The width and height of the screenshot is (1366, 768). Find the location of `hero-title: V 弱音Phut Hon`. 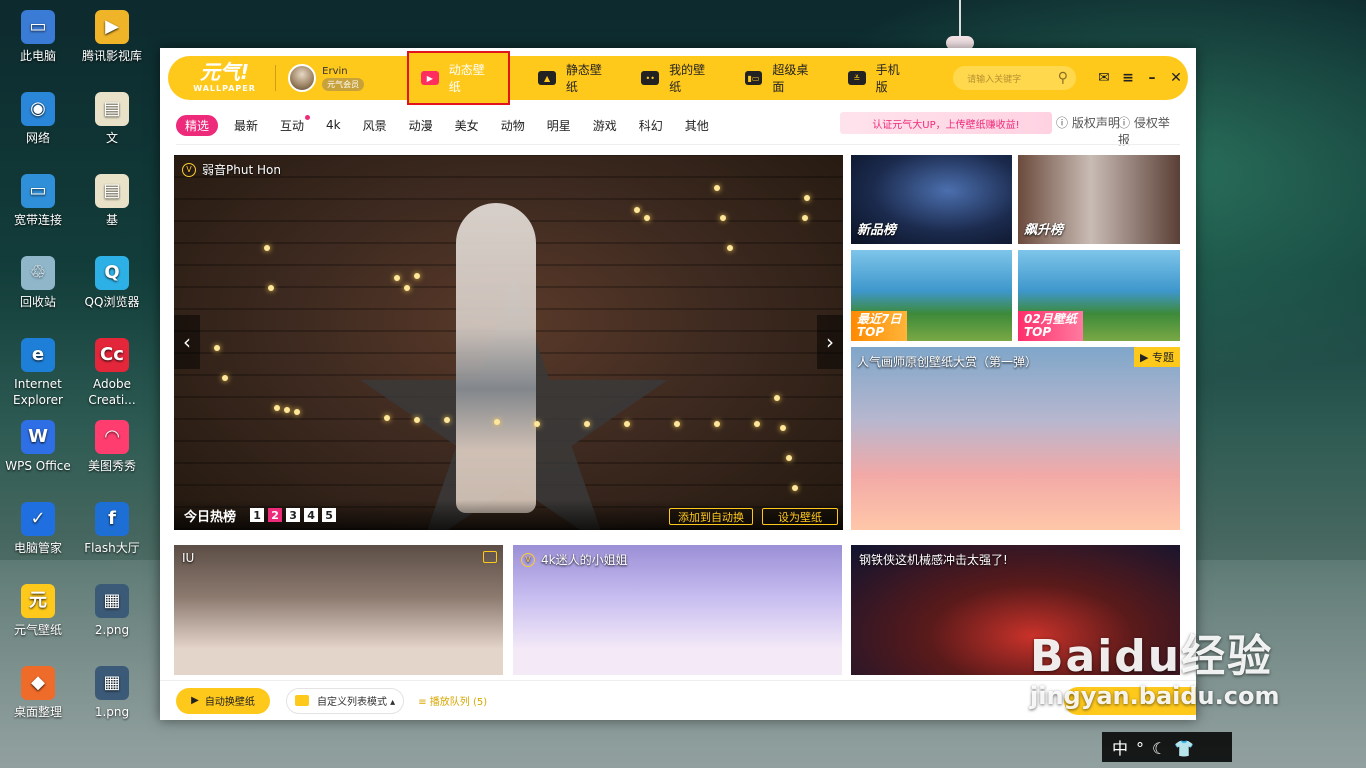

hero-title: V 弱音Phut Hon is located at coordinates (231, 169).